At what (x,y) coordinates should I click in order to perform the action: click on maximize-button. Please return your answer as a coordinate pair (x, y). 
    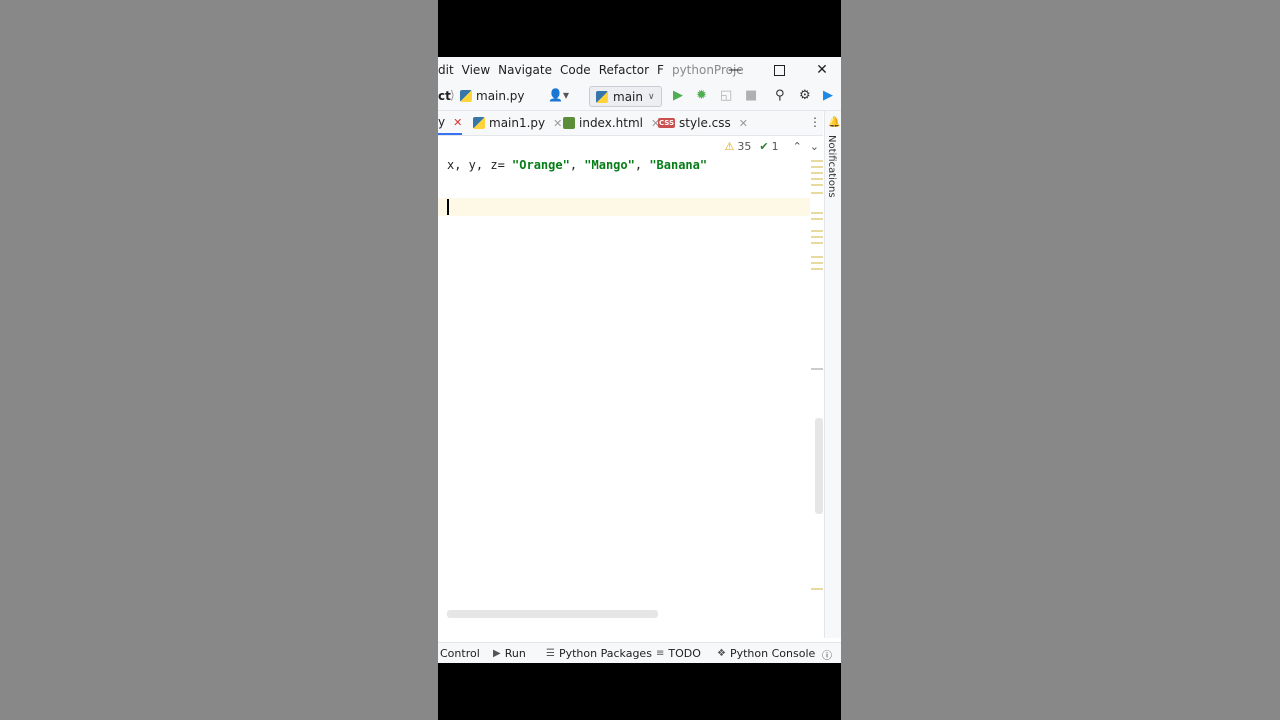
    Looking at the image, I should click on (779, 70).